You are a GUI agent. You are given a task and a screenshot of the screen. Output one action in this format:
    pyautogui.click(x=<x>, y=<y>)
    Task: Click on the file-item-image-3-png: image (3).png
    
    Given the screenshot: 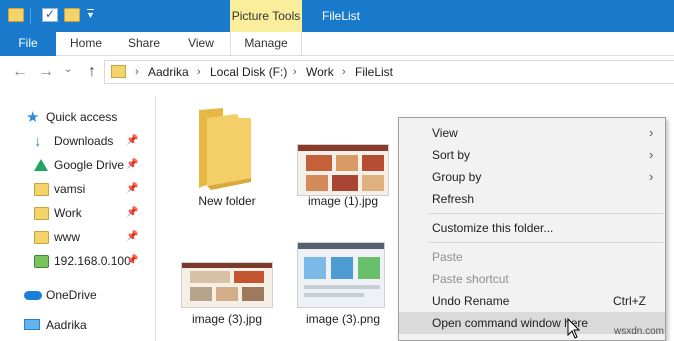 What is the action you would take?
    pyautogui.click(x=343, y=272)
    